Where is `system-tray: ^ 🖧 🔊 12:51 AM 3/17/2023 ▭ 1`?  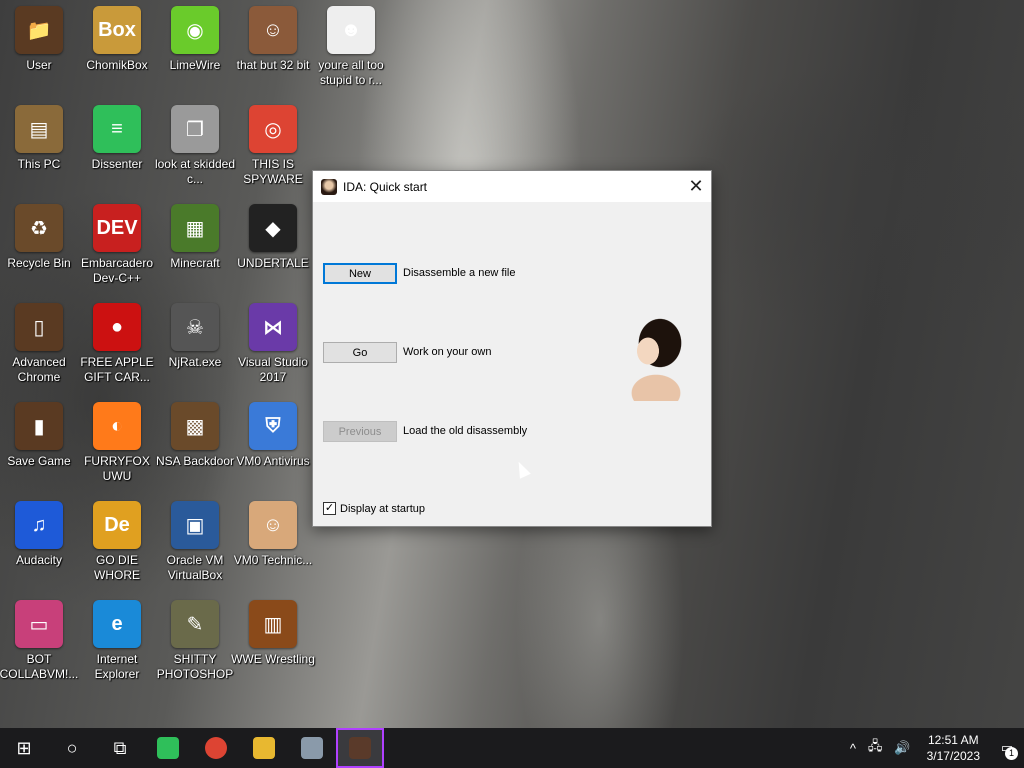
system-tray: ^ 🖧 🔊 12:51 AM 3/17/2023 ▭ 1 is located at coordinates (934, 748).